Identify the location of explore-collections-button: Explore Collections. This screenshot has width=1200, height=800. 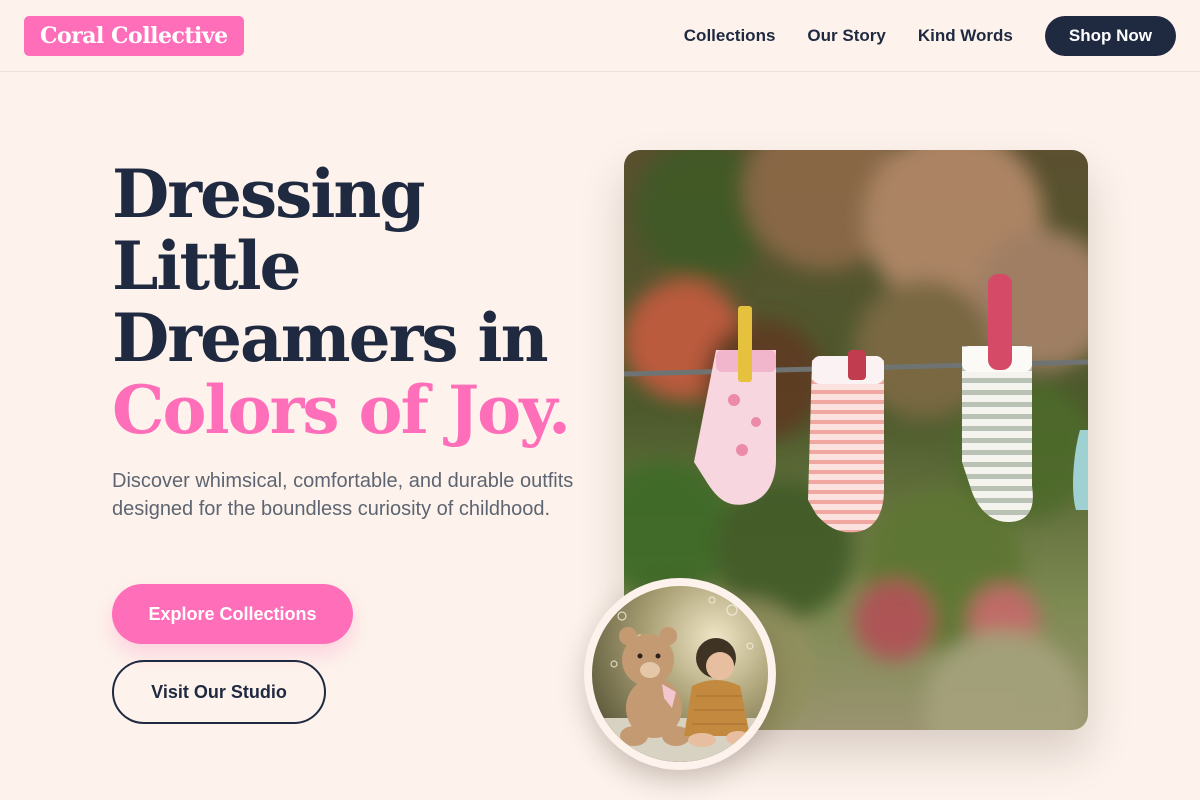
(232, 614).